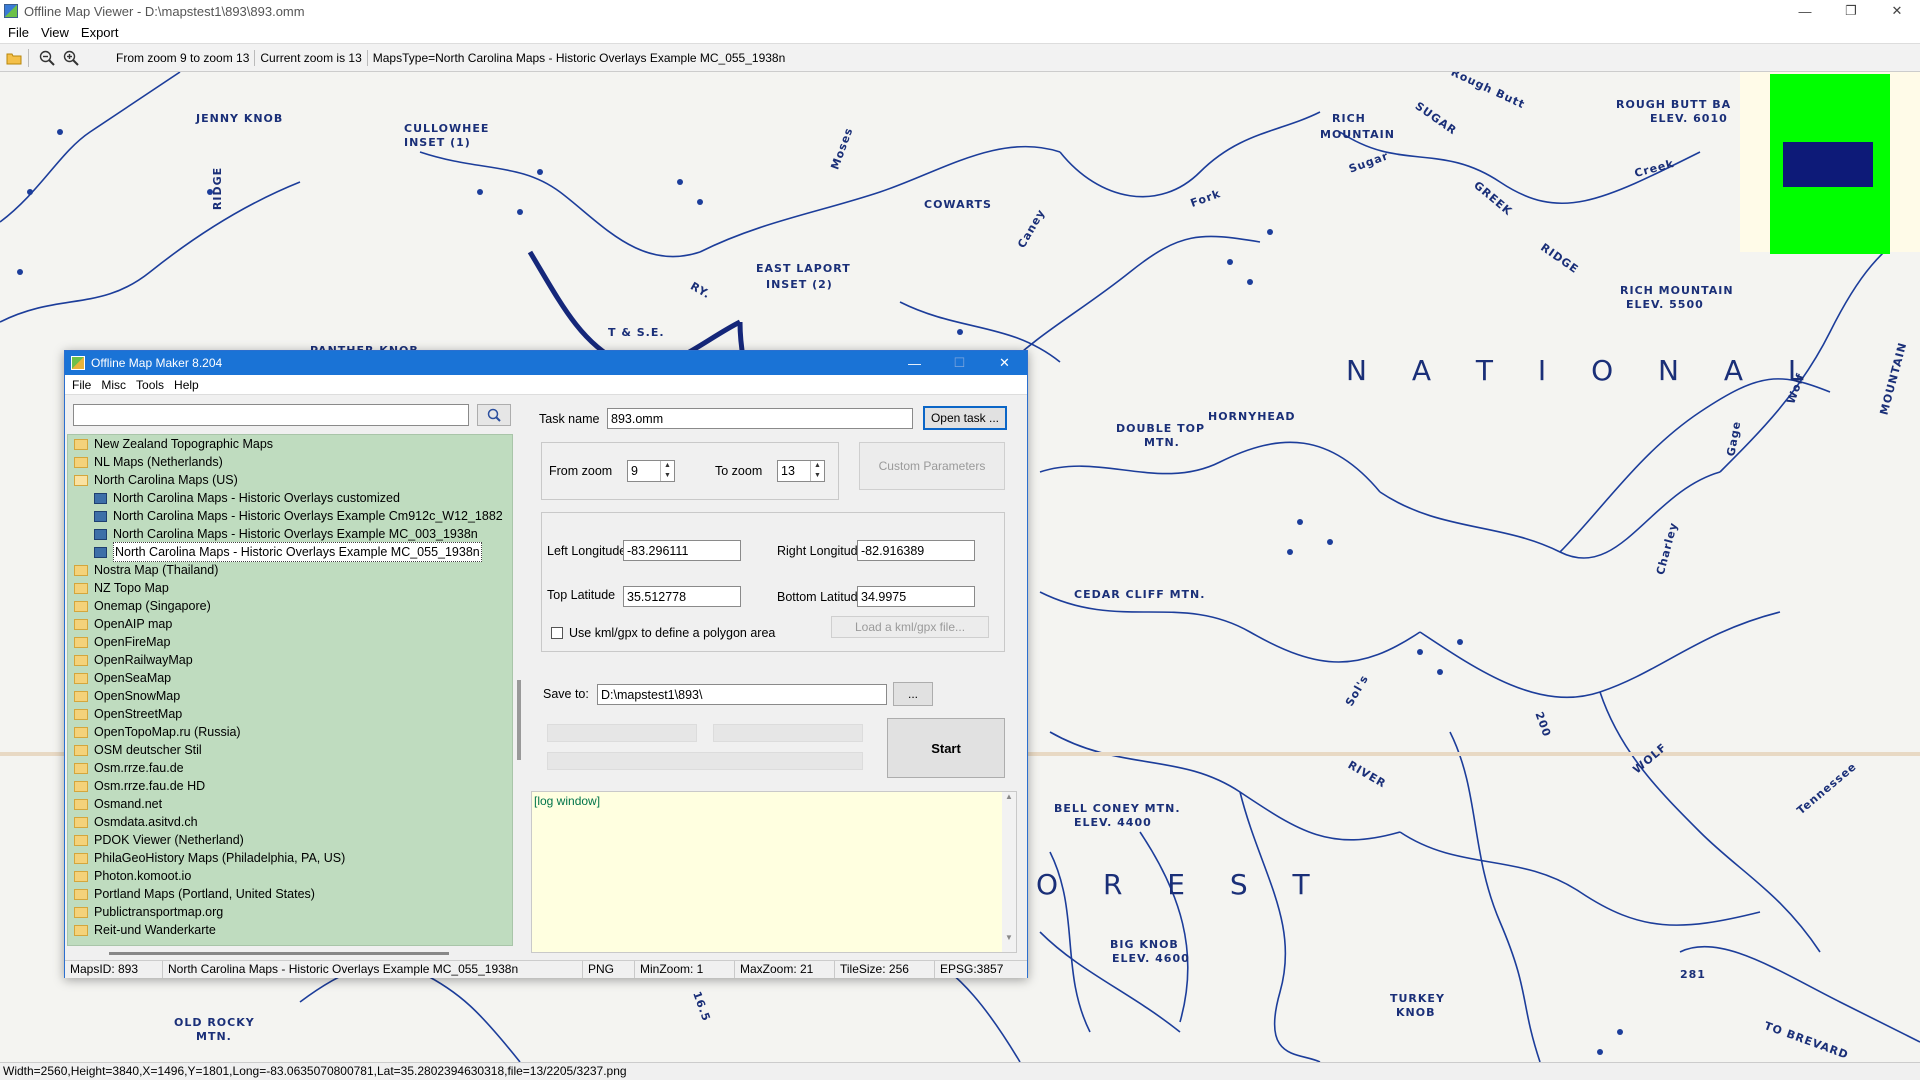 The height and width of the screenshot is (1080, 1920). What do you see at coordinates (946, 748) in the screenshot?
I see `start-button: Start` at bounding box center [946, 748].